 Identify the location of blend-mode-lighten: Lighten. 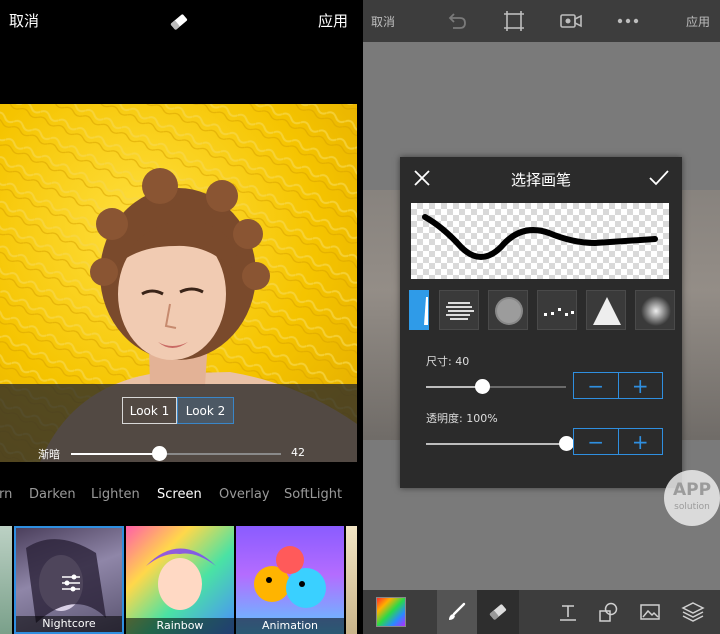
(115, 494).